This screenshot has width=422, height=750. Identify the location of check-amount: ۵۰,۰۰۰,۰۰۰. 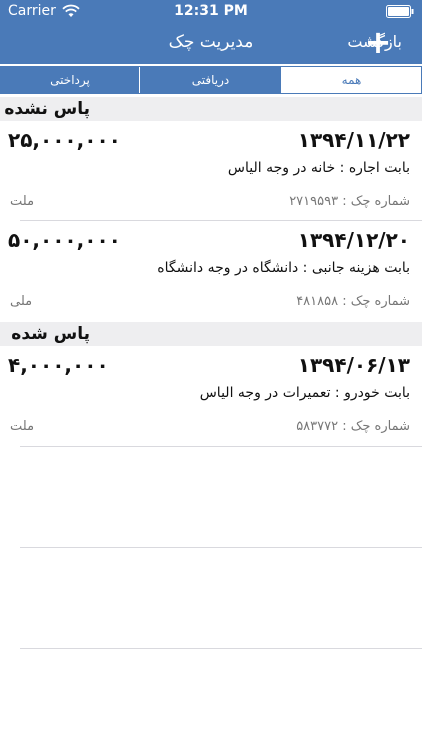
(64, 240).